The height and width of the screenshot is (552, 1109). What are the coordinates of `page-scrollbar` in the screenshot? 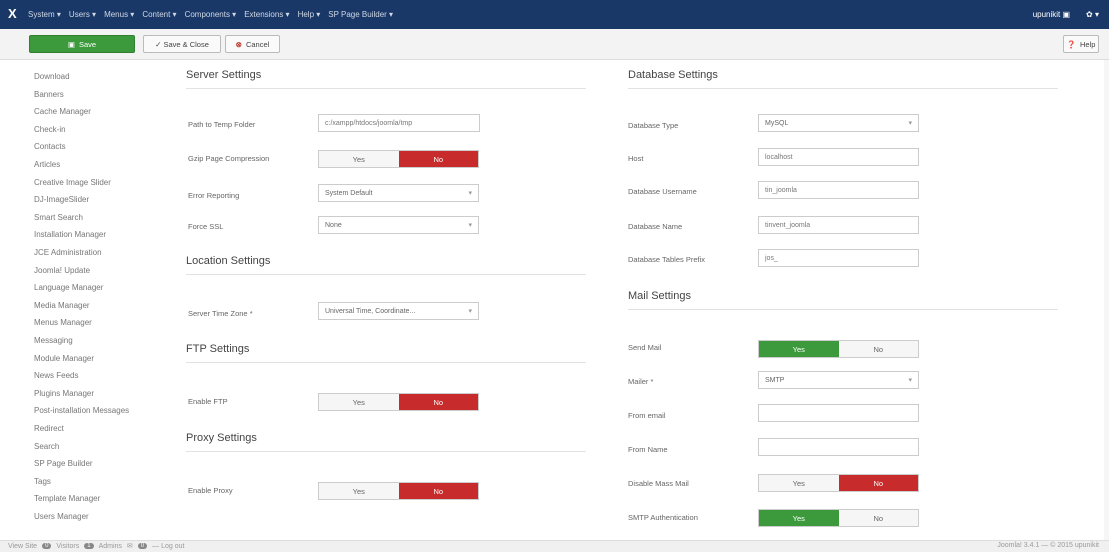 It's located at (1106, 300).